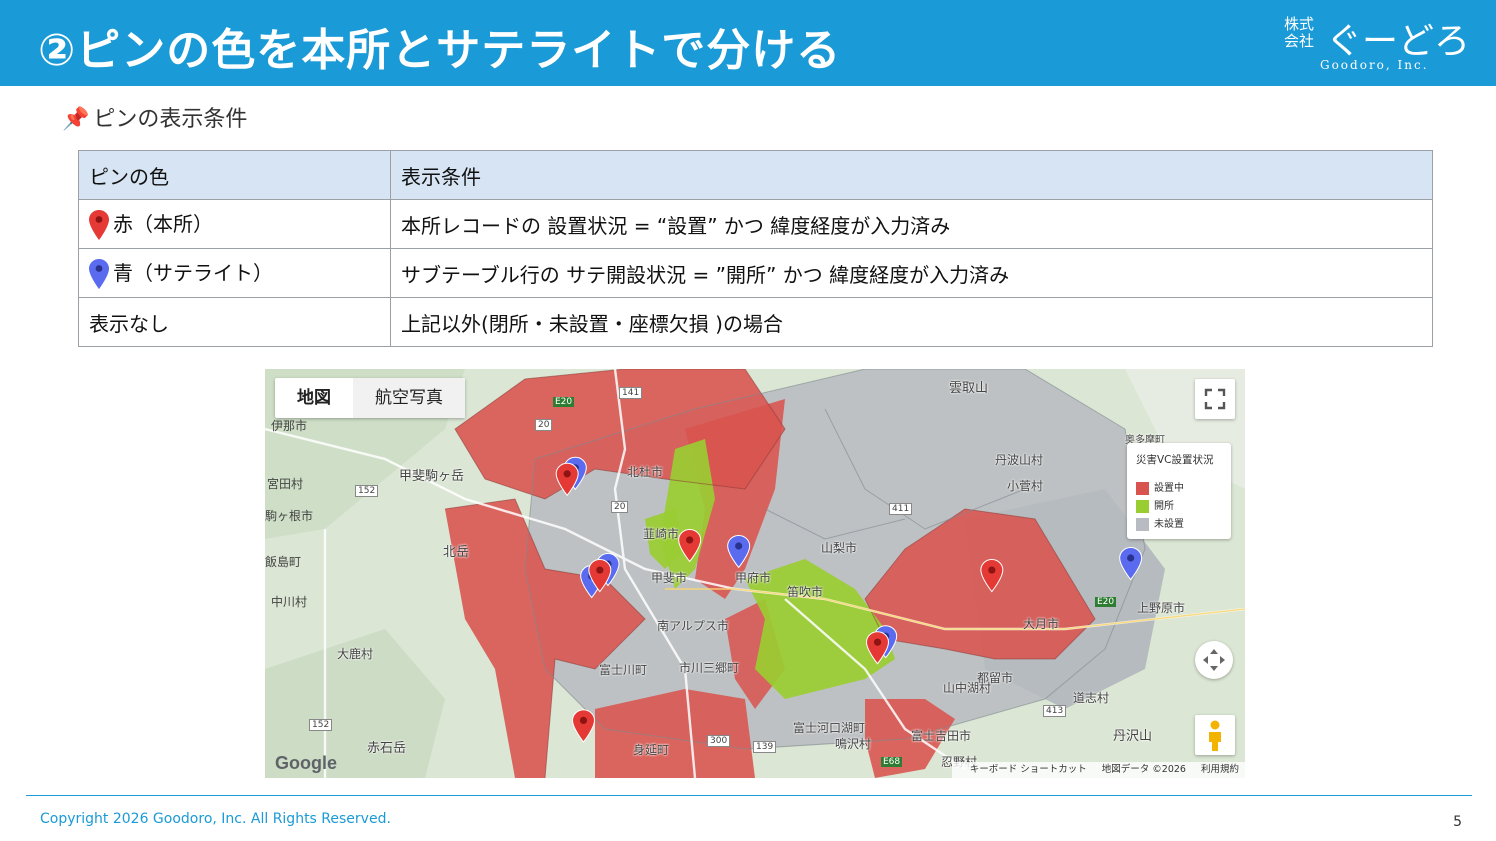 Image resolution: width=1496 pixels, height=841 pixels. I want to click on pegman-icon, so click(1215, 735).